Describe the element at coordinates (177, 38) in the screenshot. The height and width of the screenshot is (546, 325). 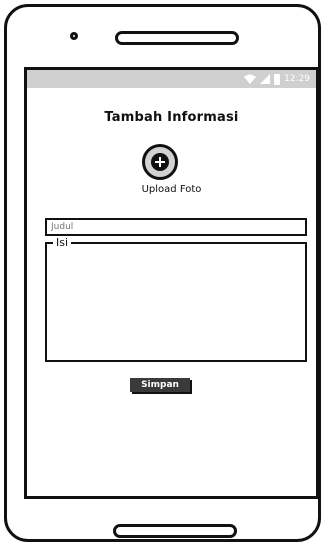
I see `speaker-grille` at that location.